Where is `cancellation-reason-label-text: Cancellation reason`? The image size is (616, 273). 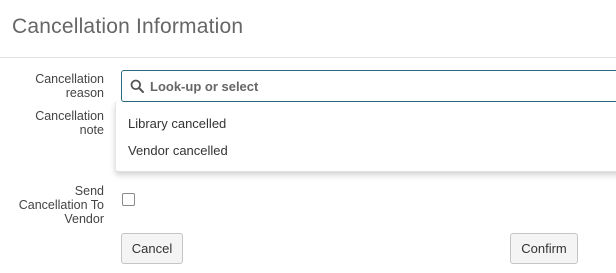
cancellation-reason-label-text: Cancellation reason is located at coordinates (69, 86).